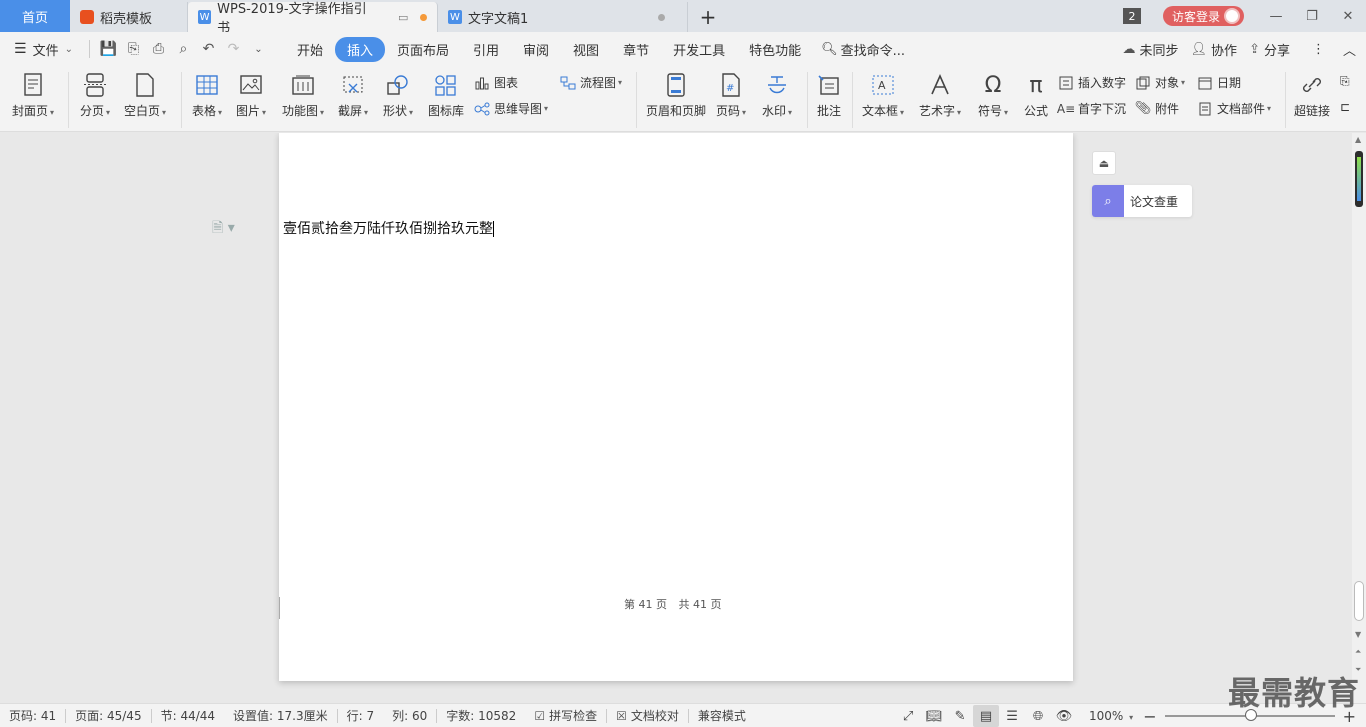 The width and height of the screenshot is (1366, 727). What do you see at coordinates (313, 19) in the screenshot?
I see `tab-document-guide: W WPS-2019-文字操作指引书 ▭` at bounding box center [313, 19].